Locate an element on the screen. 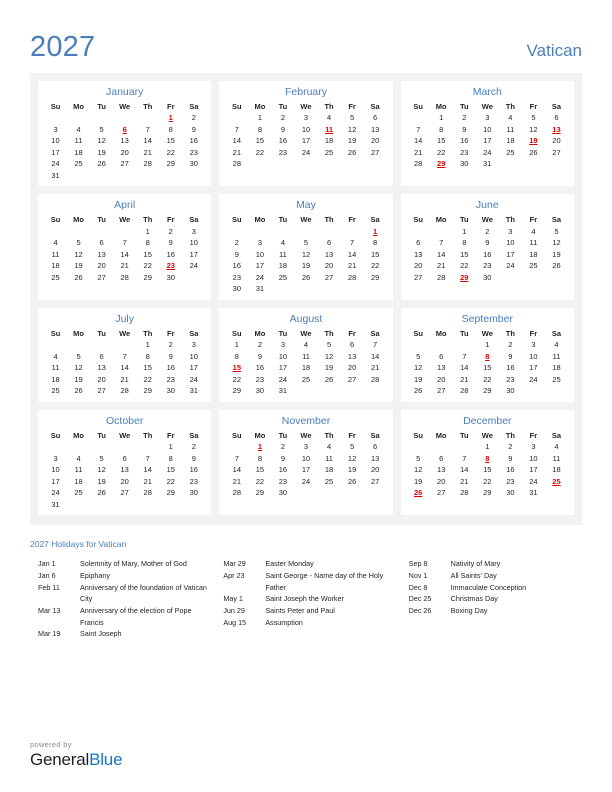 The image size is (612, 792). day-cell: 21 is located at coordinates (124, 379).